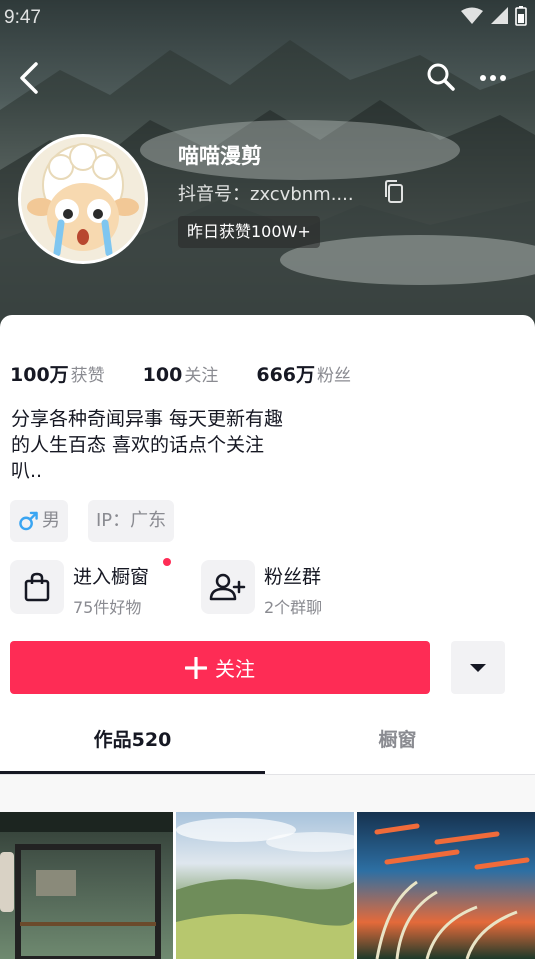 This screenshot has width=535, height=959. Describe the element at coordinates (286, 375) in the screenshot. I see `stat-followers-value: 666万` at that location.